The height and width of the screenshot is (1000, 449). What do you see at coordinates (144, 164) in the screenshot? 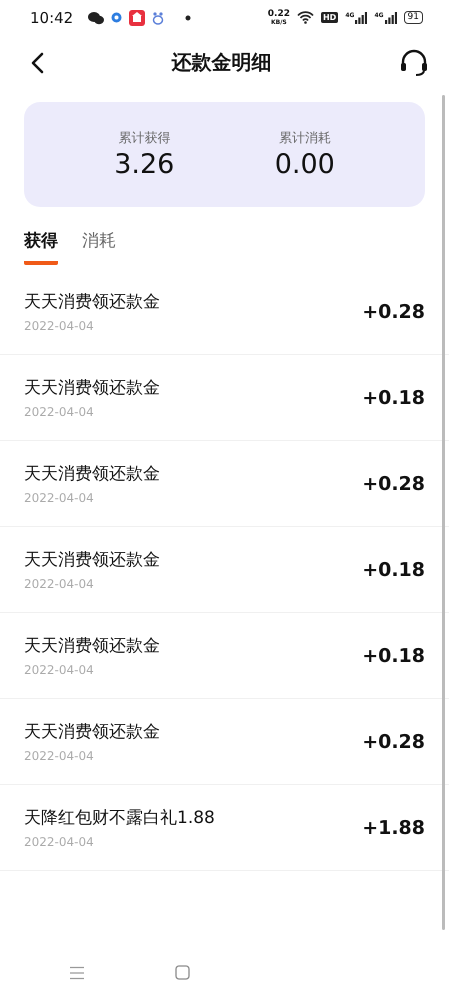
I see `summary-value: 3.26` at bounding box center [144, 164].